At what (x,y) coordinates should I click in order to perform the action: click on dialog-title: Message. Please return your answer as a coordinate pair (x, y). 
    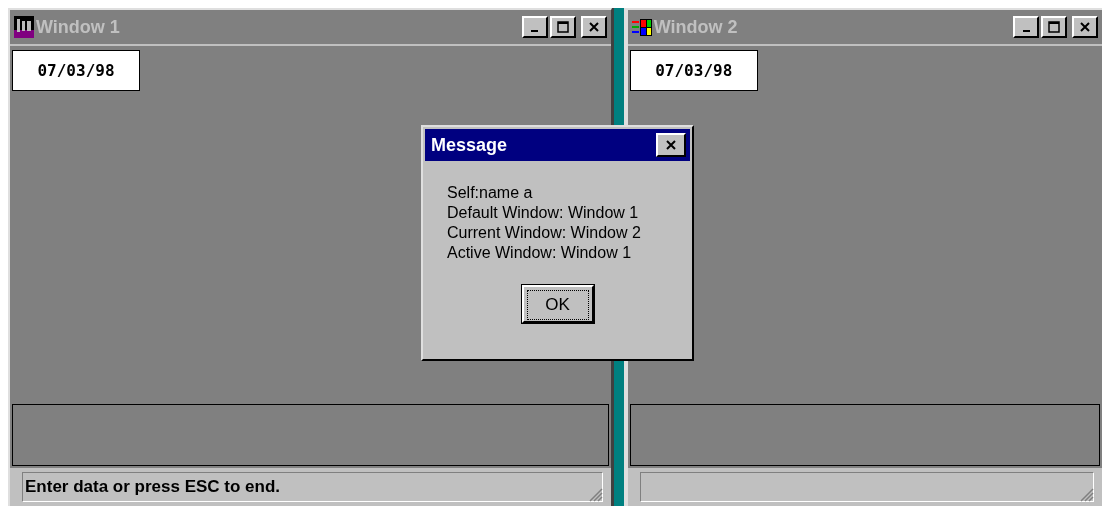
    Looking at the image, I should click on (469, 145).